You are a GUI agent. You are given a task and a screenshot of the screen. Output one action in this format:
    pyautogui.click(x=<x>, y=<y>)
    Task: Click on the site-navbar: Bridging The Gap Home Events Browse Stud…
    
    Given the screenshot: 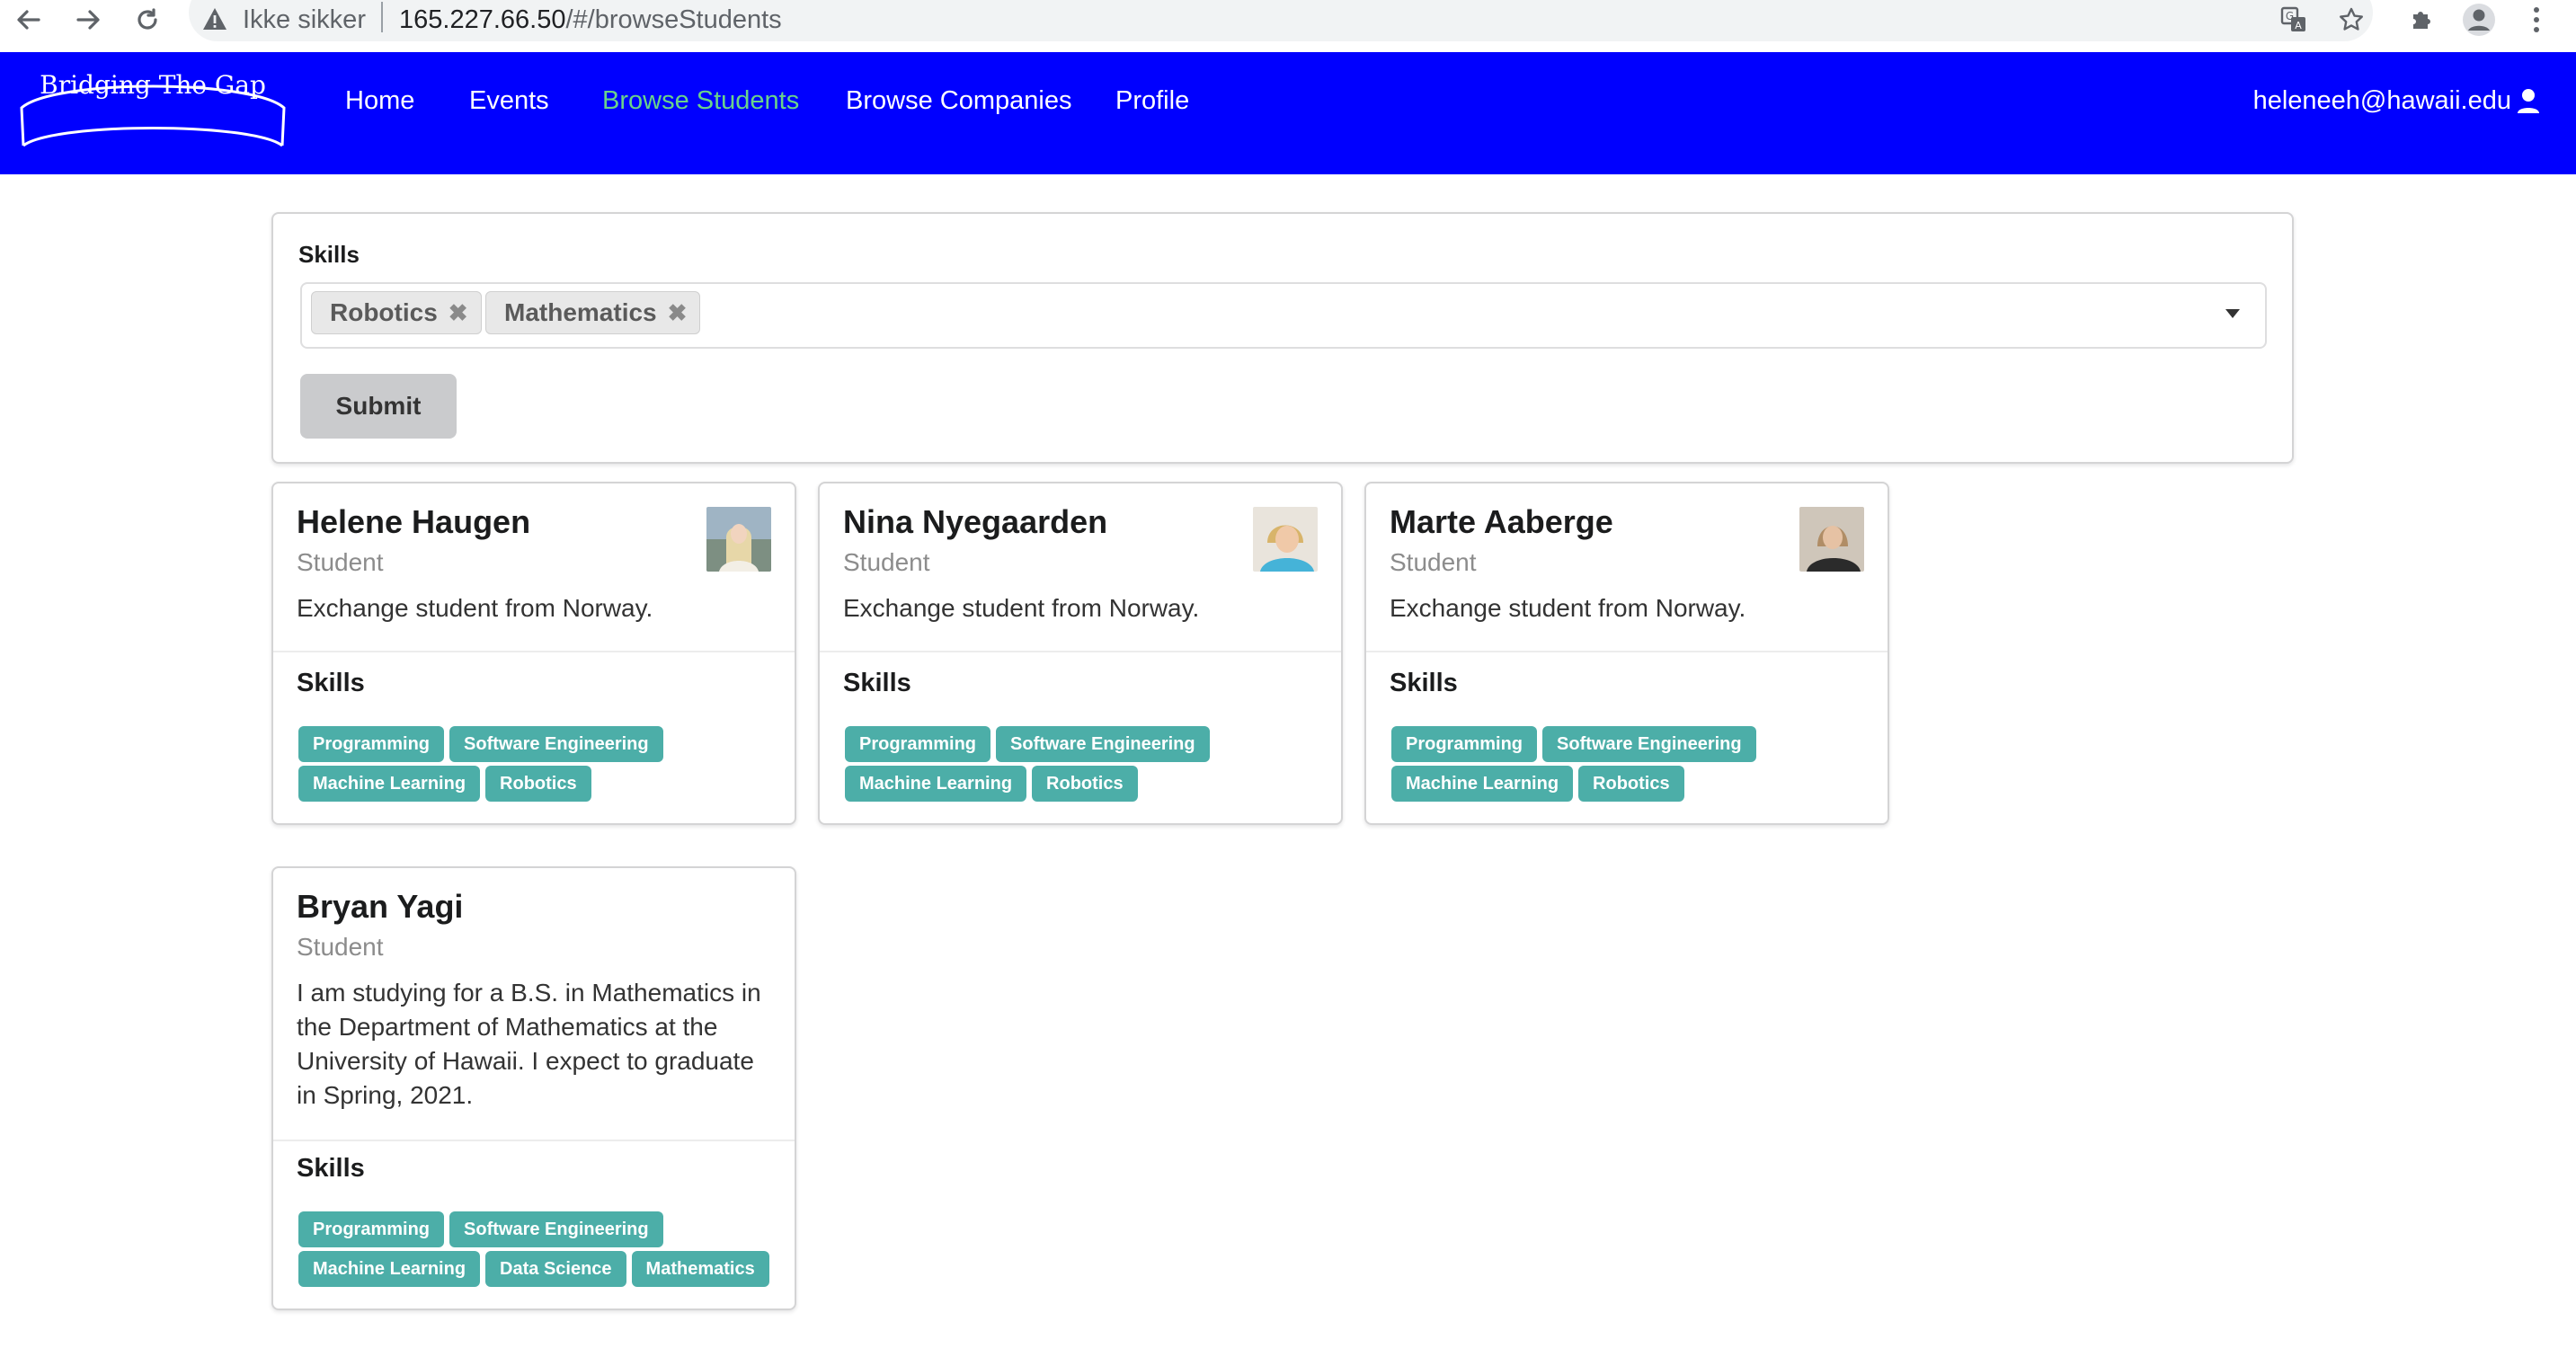 What is the action you would take?
    pyautogui.click(x=1288, y=113)
    